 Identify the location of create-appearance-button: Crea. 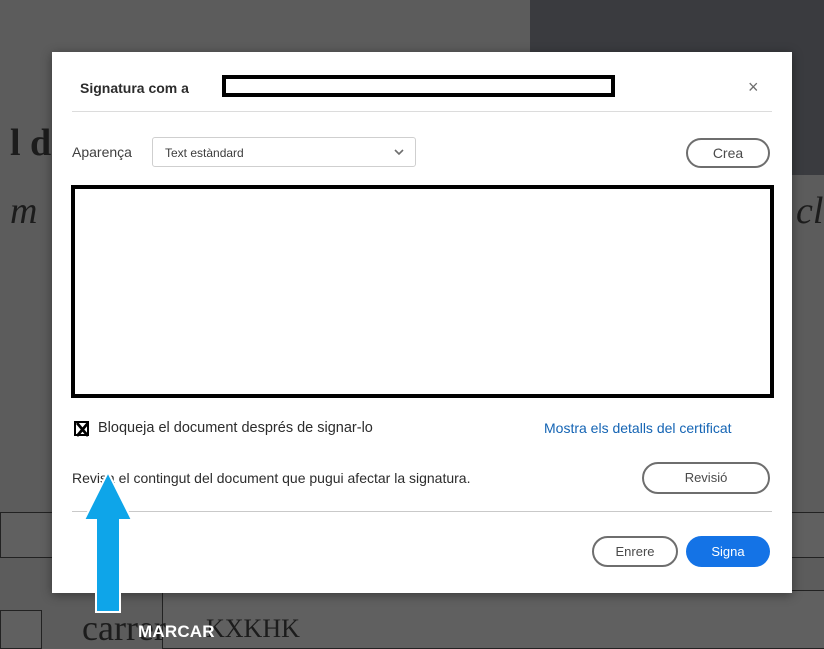
(728, 153).